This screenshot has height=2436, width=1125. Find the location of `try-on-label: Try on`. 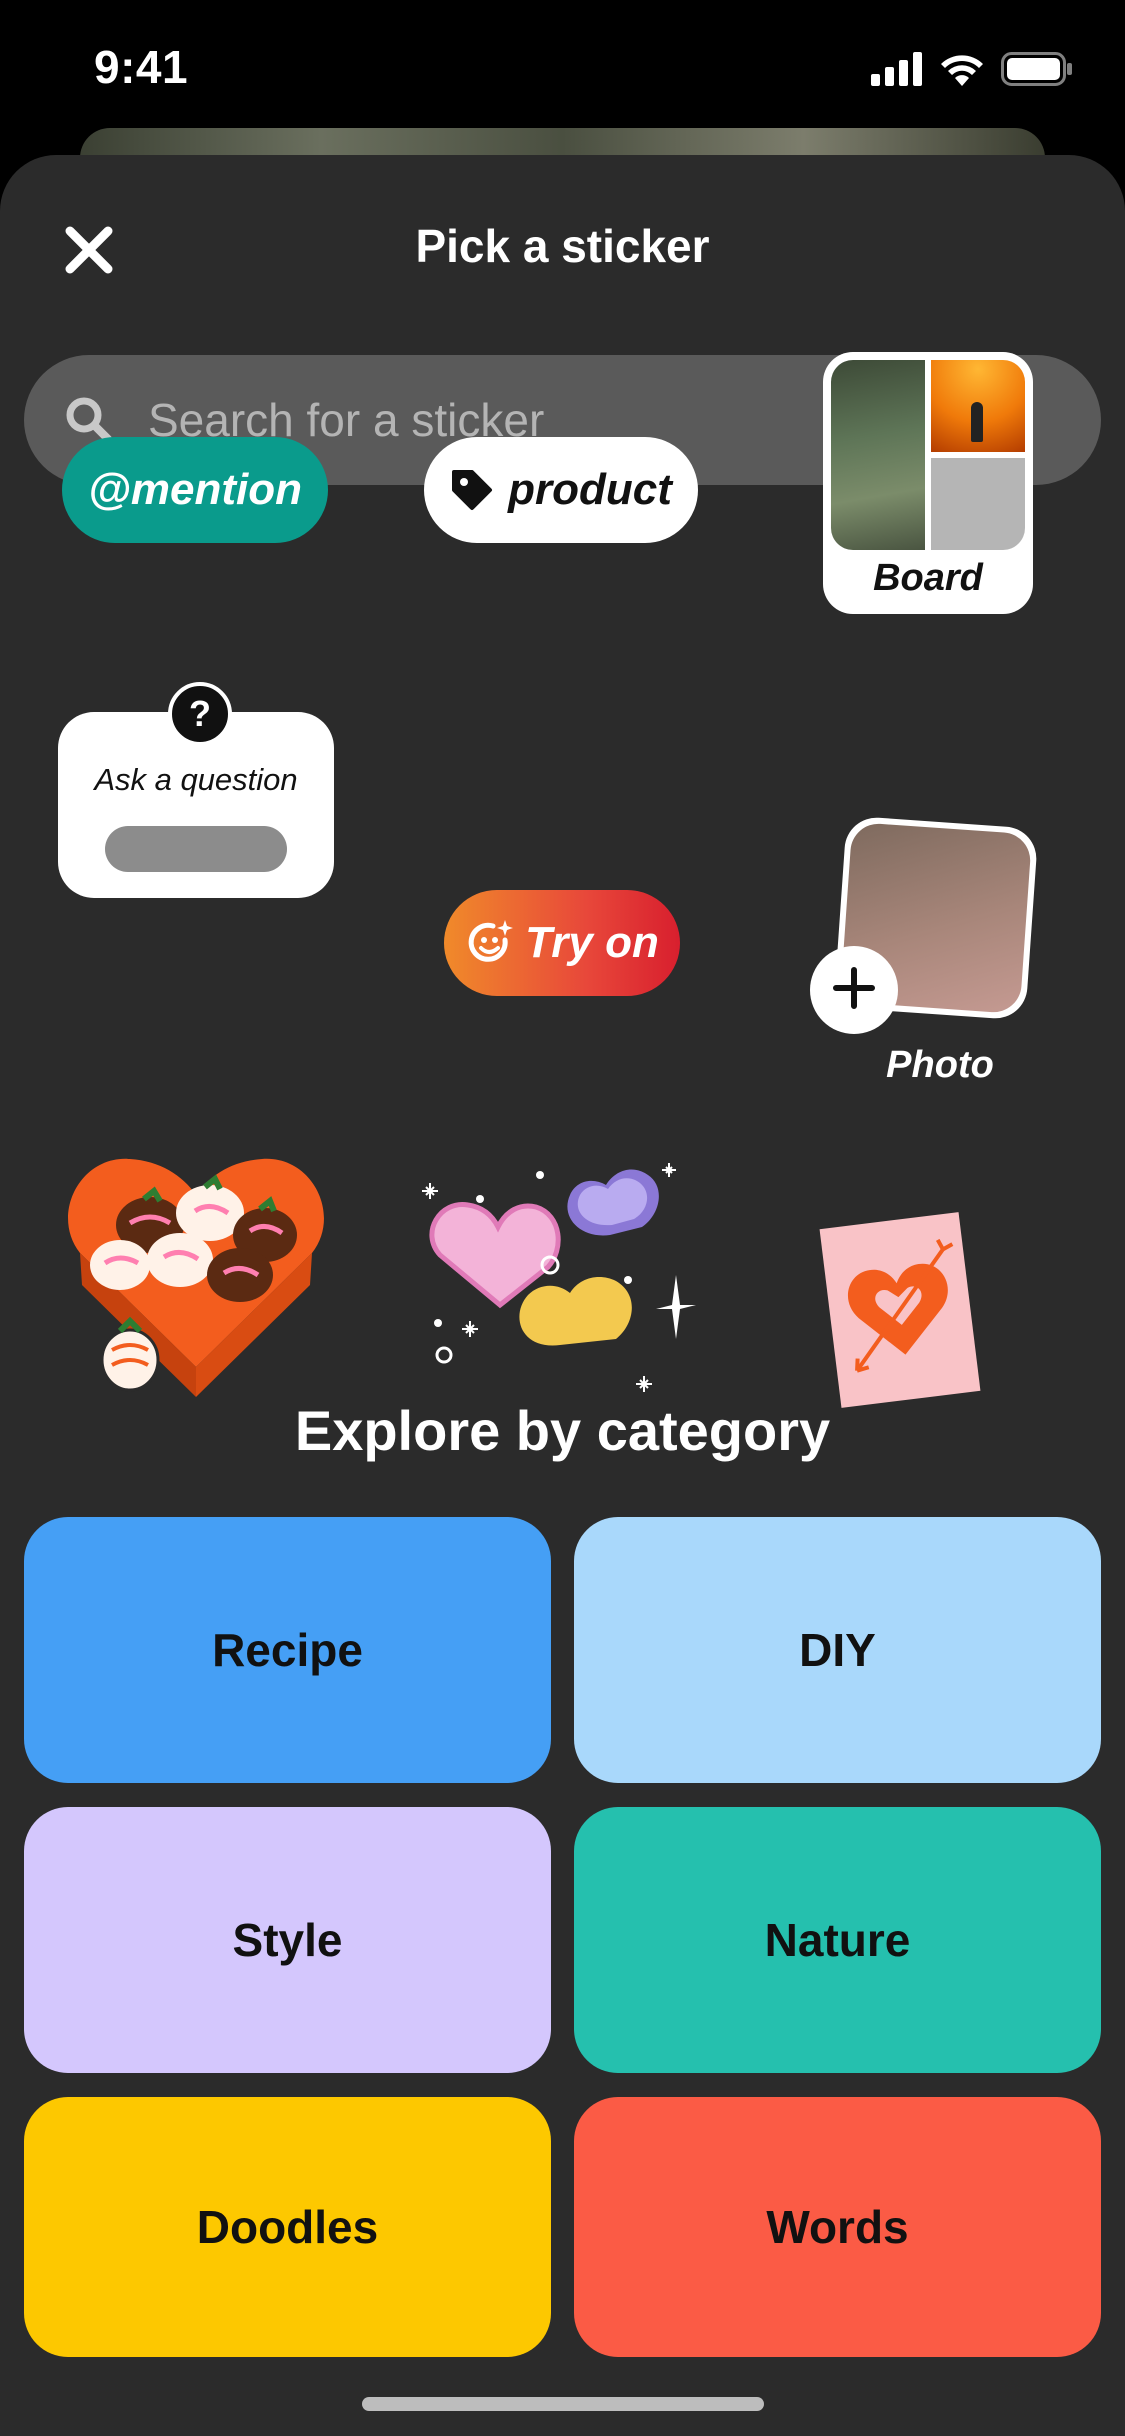

try-on-label: Try on is located at coordinates (592, 942).